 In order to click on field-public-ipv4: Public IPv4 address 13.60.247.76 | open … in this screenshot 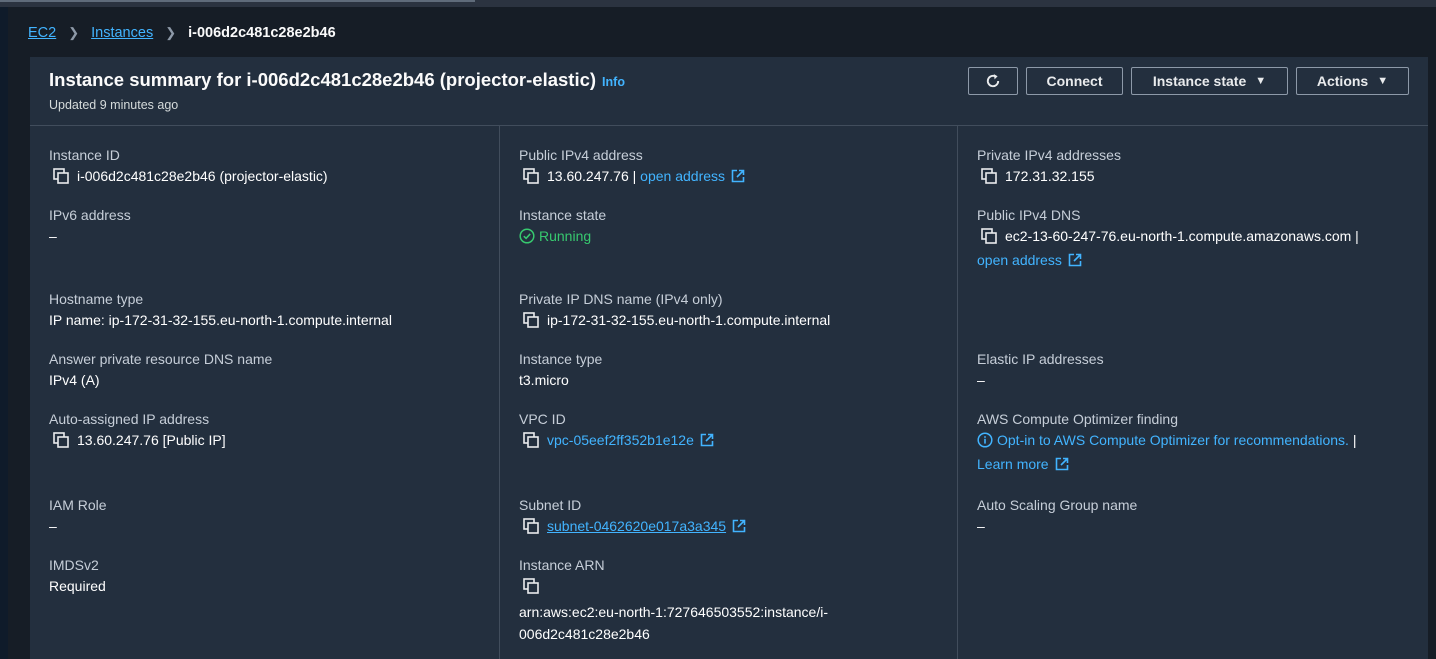, I will do `click(632, 165)`.